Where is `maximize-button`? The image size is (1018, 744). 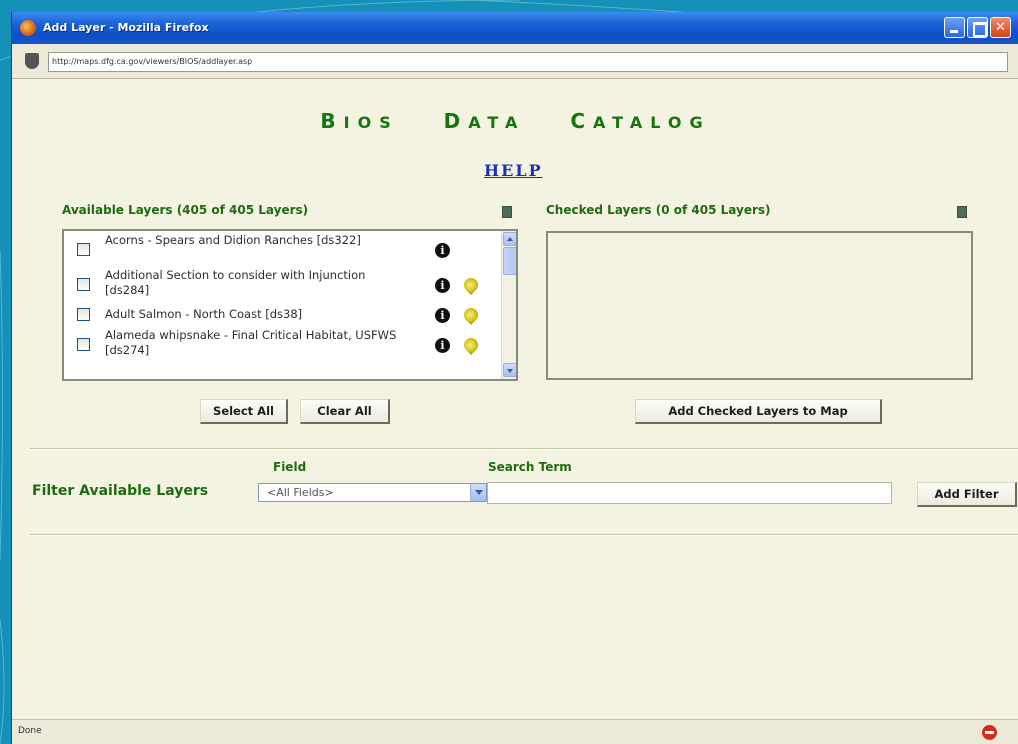 maximize-button is located at coordinates (977, 27).